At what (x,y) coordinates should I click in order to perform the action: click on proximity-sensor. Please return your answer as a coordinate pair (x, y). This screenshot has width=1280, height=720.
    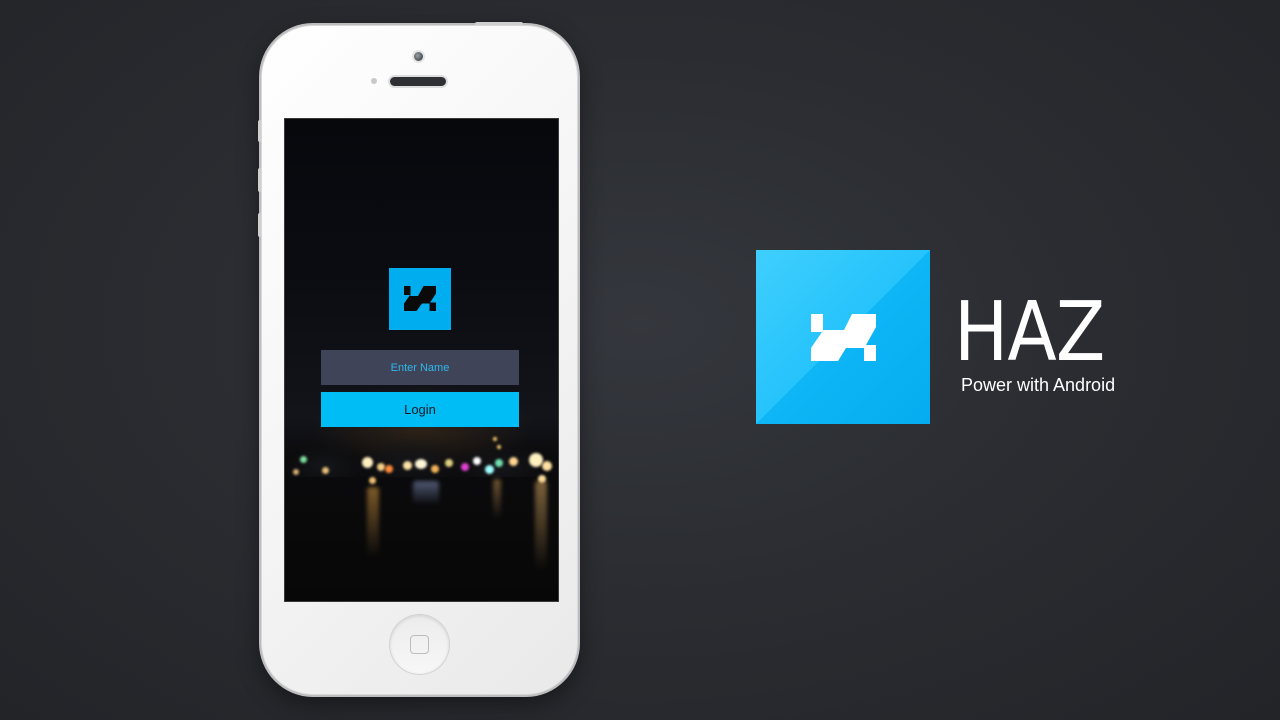
    Looking at the image, I should click on (374, 81).